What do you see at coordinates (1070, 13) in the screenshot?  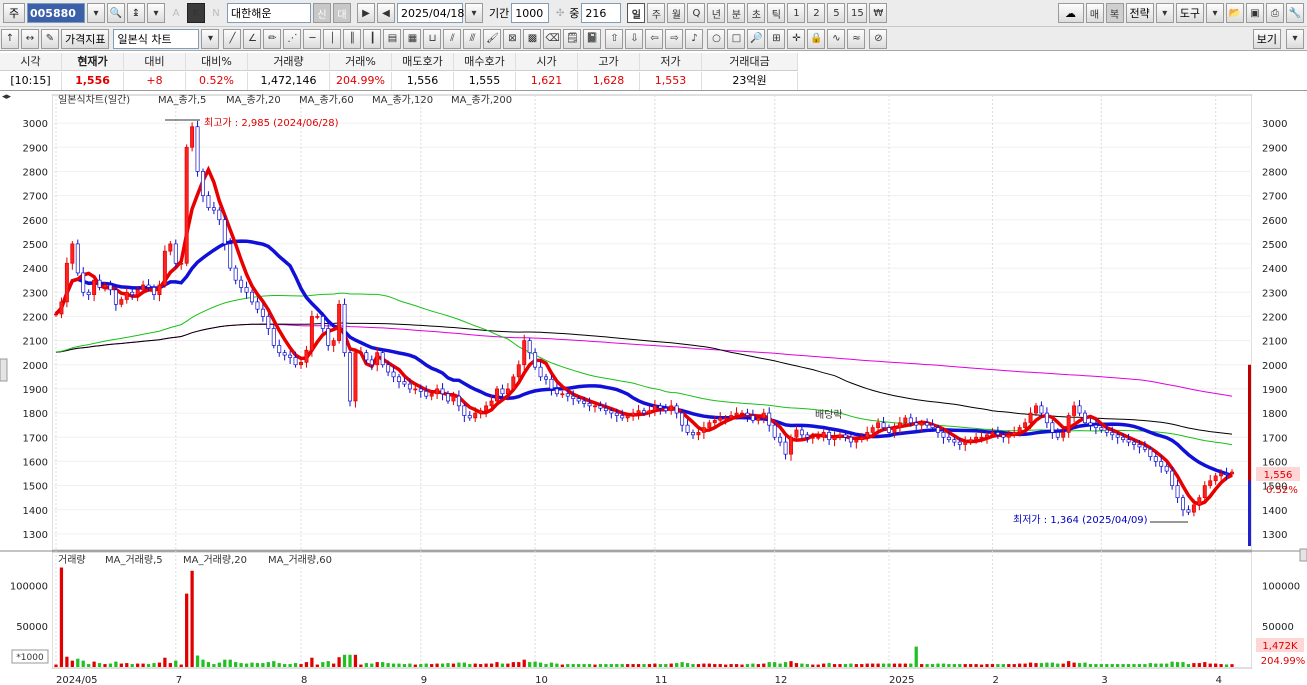 I see `cloud-icon: ☁` at bounding box center [1070, 13].